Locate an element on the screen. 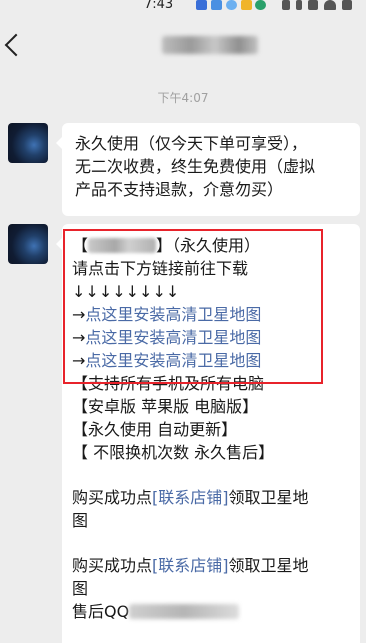 This screenshot has height=643, width=366. message-line: 无二次收费，终生免费使用（虚拟 is located at coordinates (195, 166).